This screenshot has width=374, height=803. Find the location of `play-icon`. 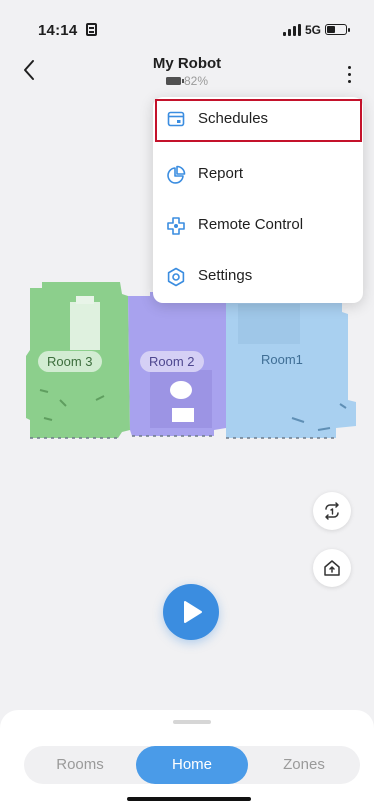

play-icon is located at coordinates (193, 612).